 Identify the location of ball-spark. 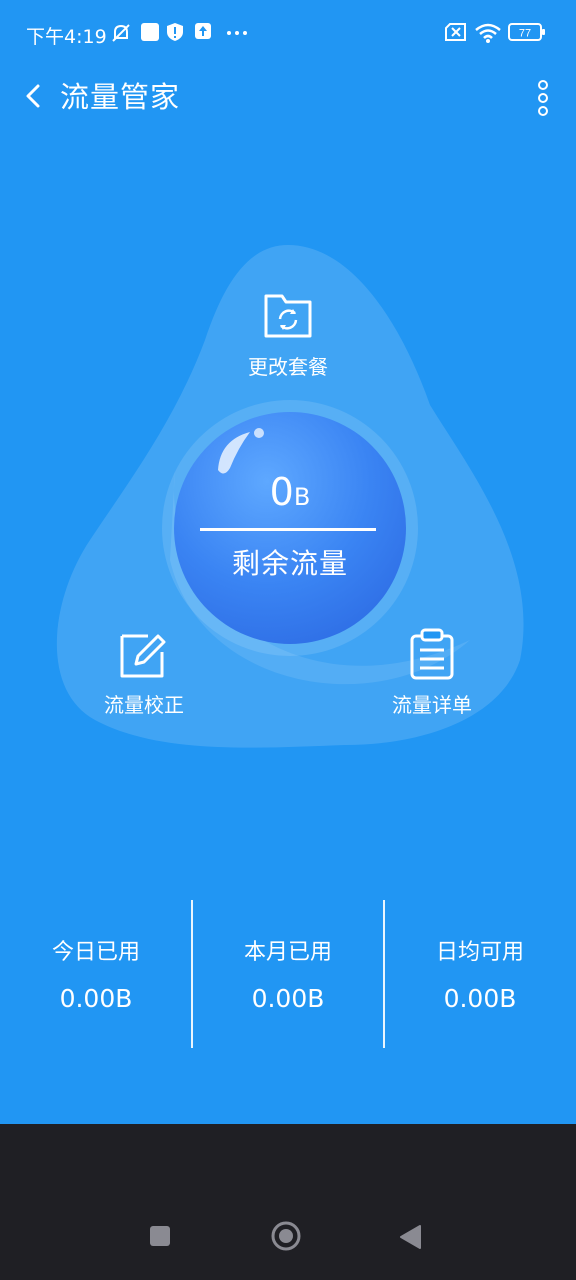
(259, 433).